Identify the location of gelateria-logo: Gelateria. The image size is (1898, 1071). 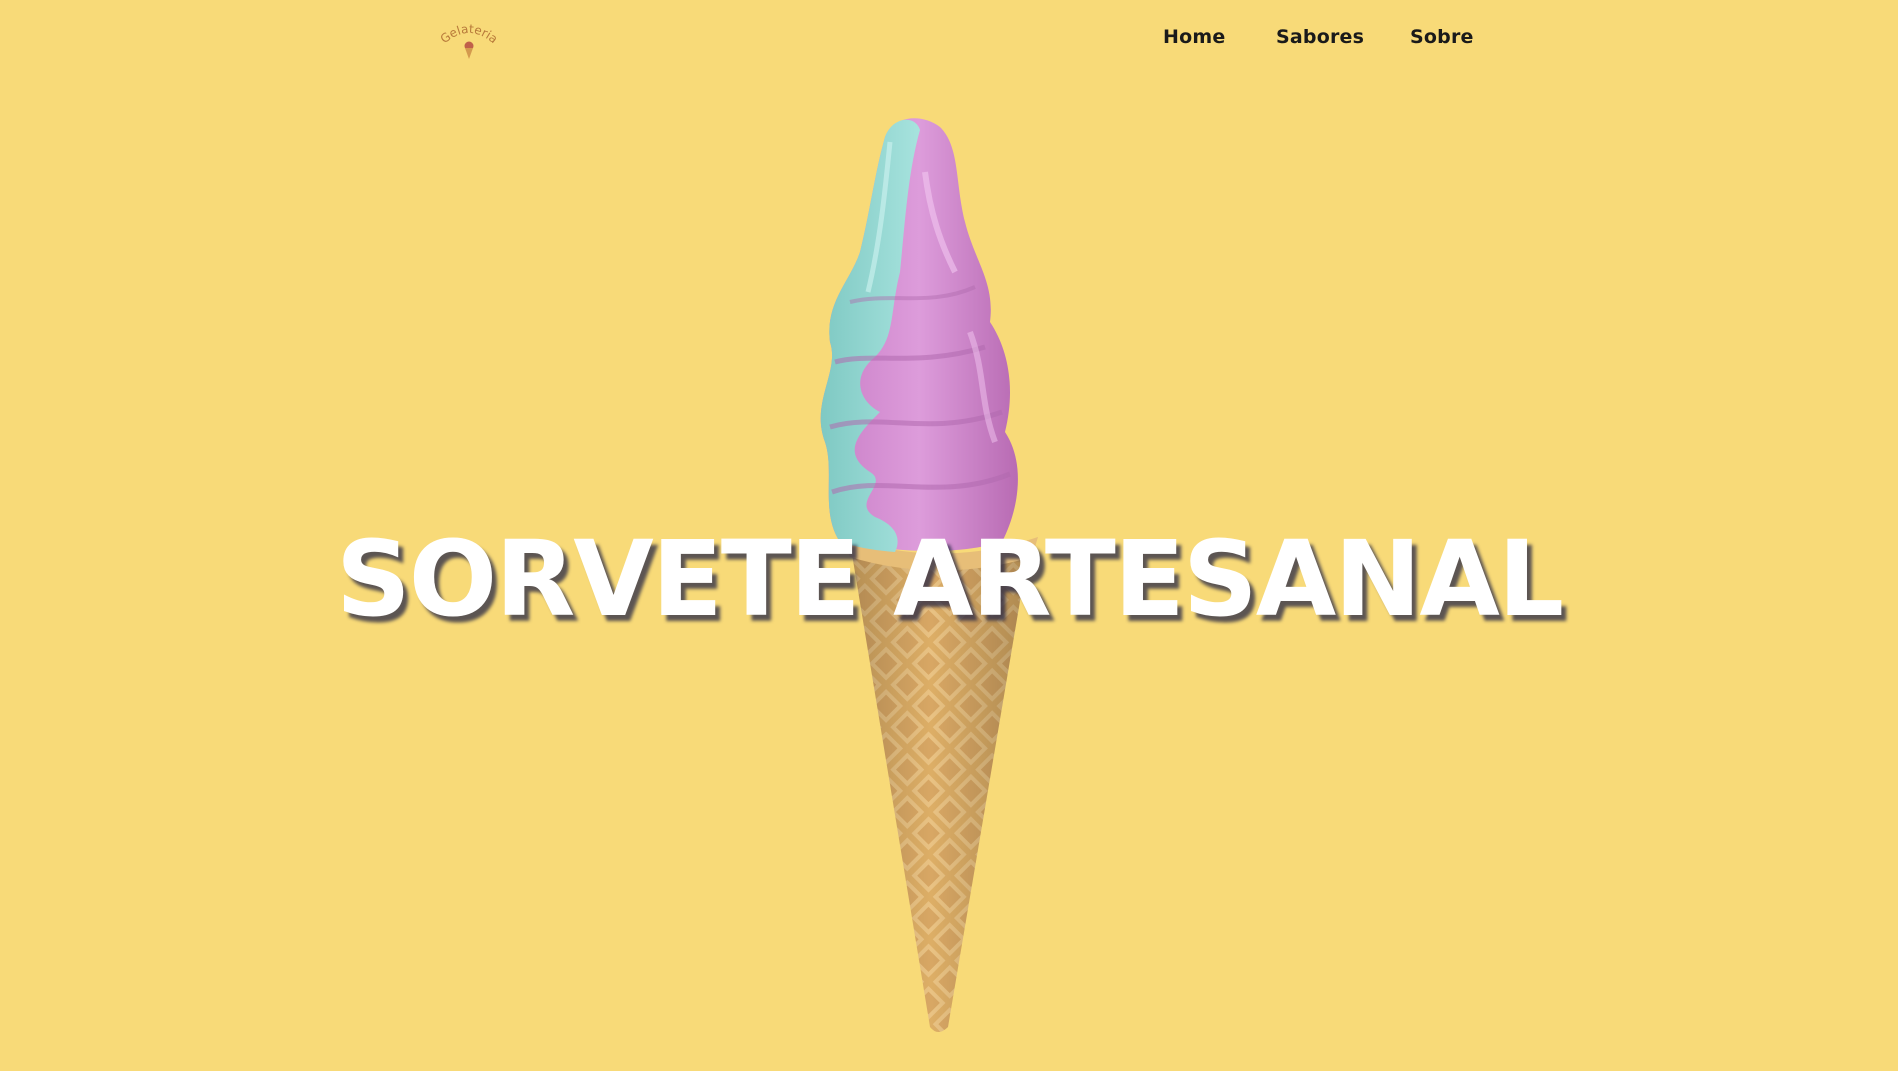
(469, 39).